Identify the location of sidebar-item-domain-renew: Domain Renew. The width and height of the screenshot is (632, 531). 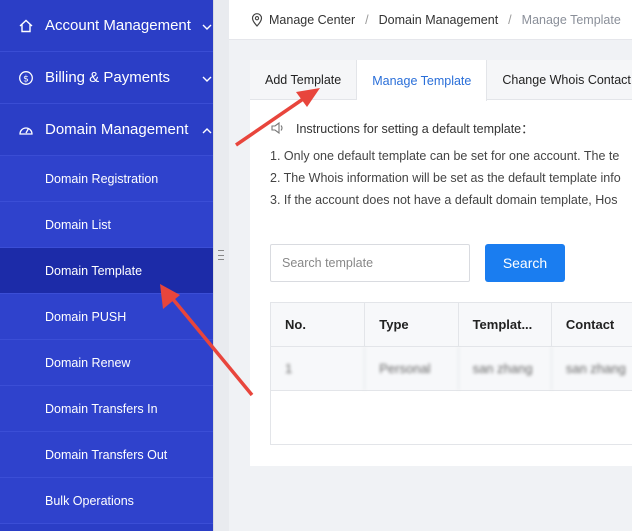
(106, 363).